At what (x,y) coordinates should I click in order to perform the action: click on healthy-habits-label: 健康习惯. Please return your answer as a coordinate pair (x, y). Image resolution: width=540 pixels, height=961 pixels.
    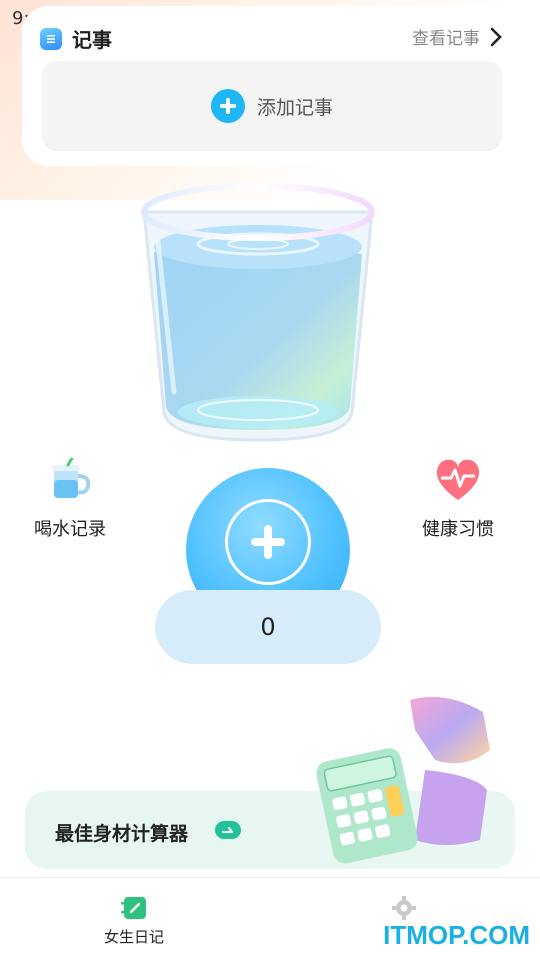
    Looking at the image, I should click on (458, 529).